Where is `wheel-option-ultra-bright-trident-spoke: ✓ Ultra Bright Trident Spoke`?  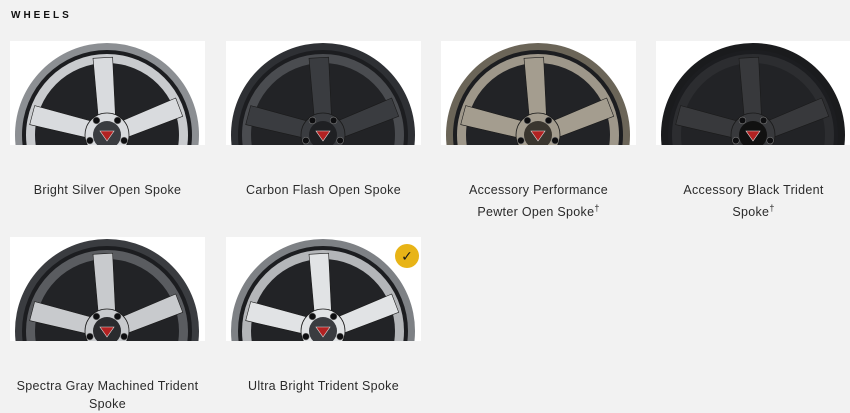
wheel-option-ultra-bright-trident-spoke: ✓ Ultra Bright Trident Spoke is located at coordinates (323, 317).